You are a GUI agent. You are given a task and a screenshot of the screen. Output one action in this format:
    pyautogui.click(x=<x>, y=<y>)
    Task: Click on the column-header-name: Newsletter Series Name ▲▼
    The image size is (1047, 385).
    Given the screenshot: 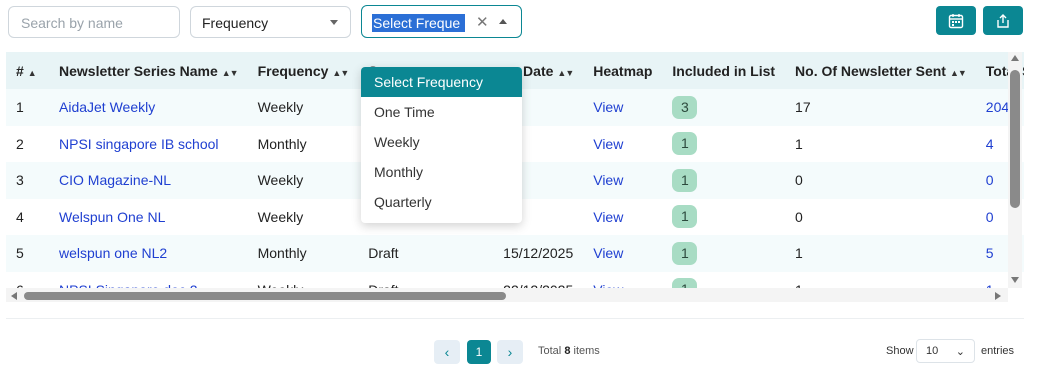 What is the action you would take?
    pyautogui.click(x=148, y=70)
    